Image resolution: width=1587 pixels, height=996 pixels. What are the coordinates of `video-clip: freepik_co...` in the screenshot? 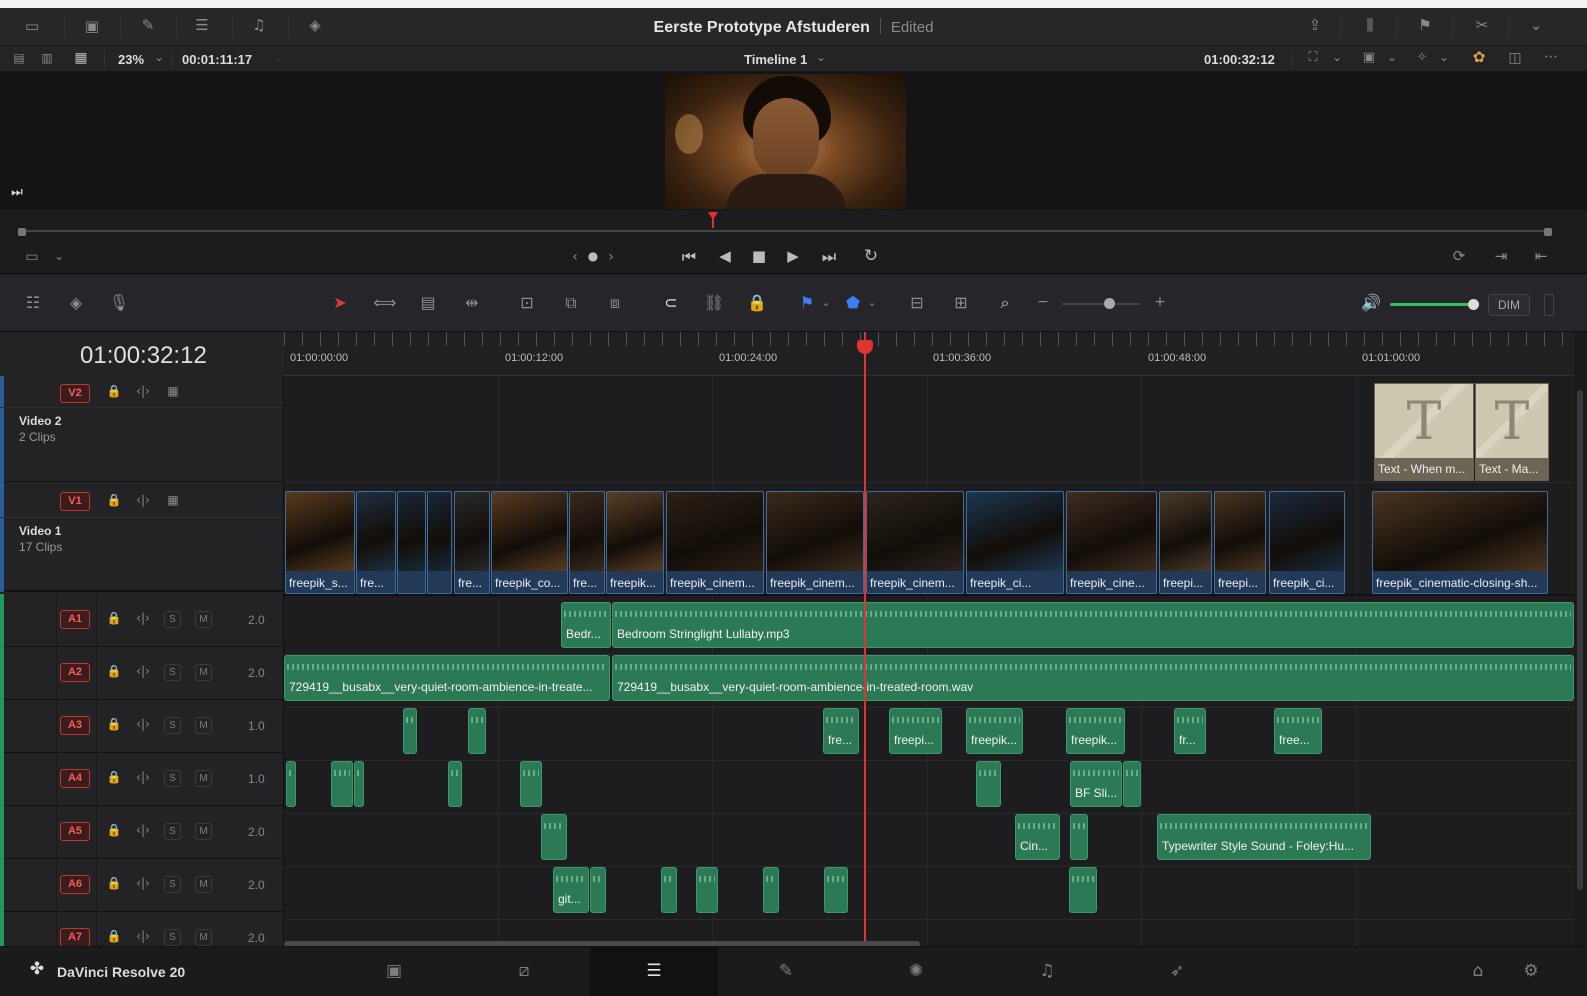 It's located at (529, 542).